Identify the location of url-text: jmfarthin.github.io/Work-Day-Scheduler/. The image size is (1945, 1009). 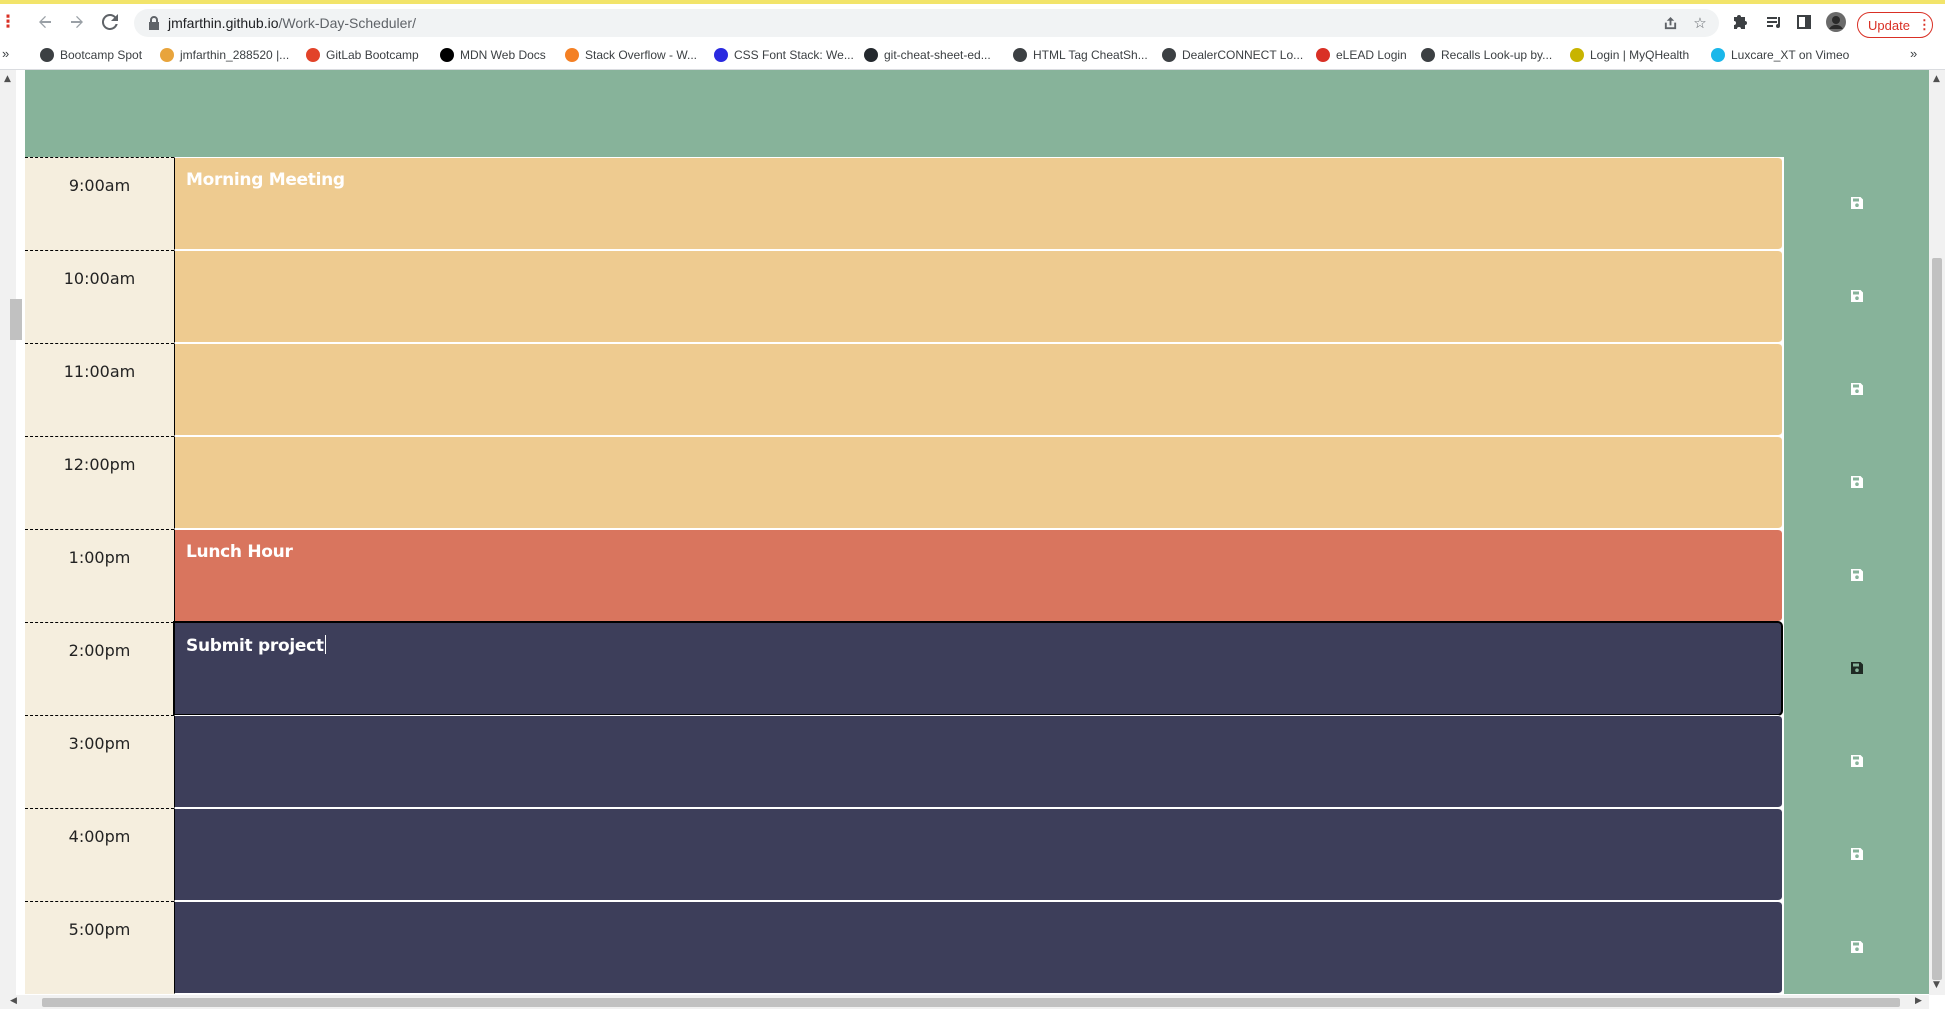
(292, 23).